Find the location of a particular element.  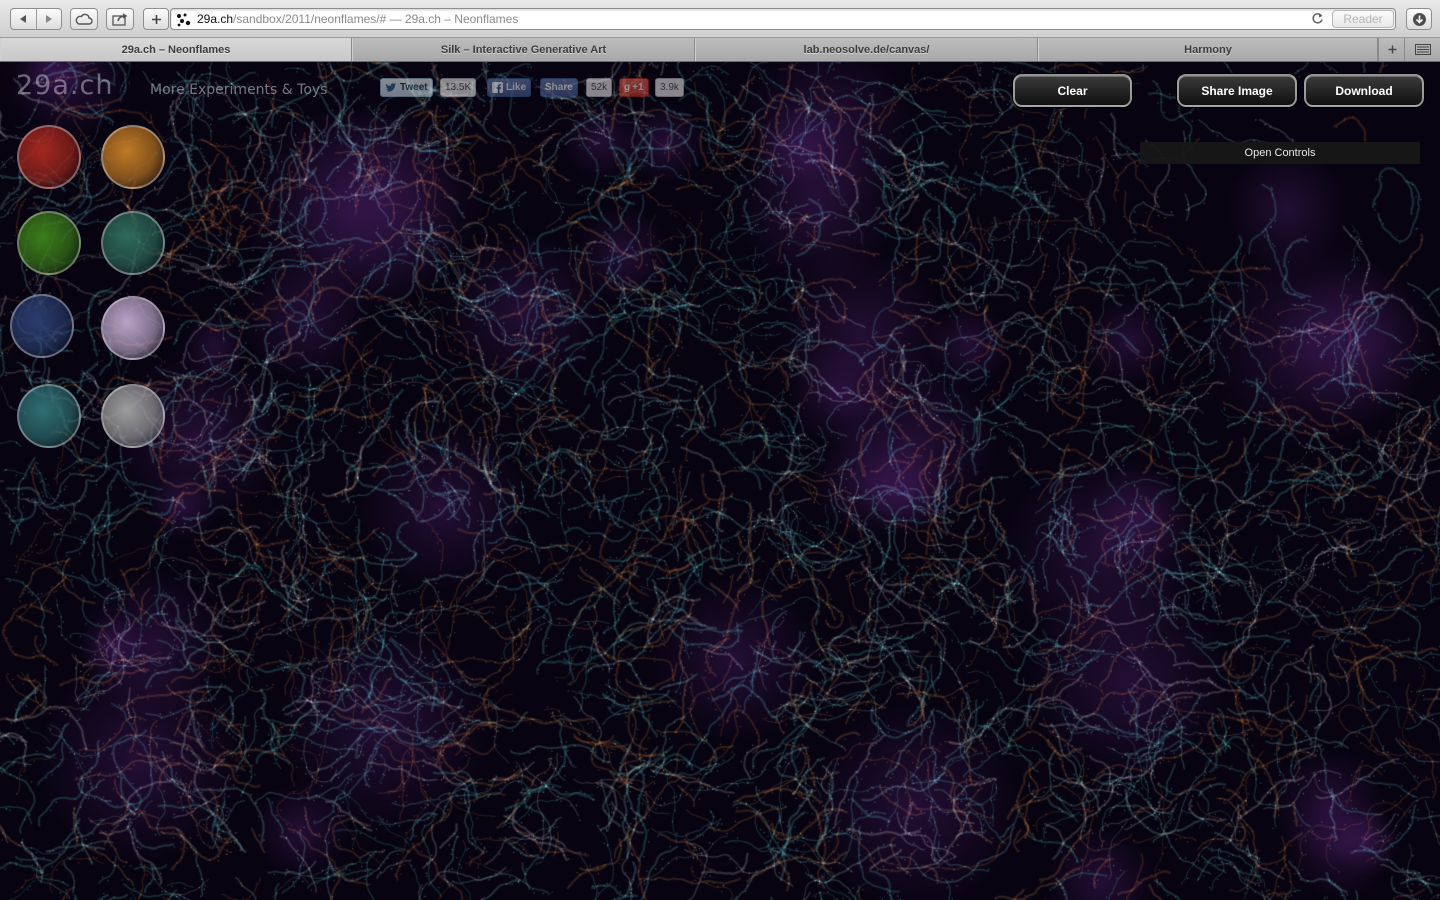

color-swatch-cyan is located at coordinates (49, 416).